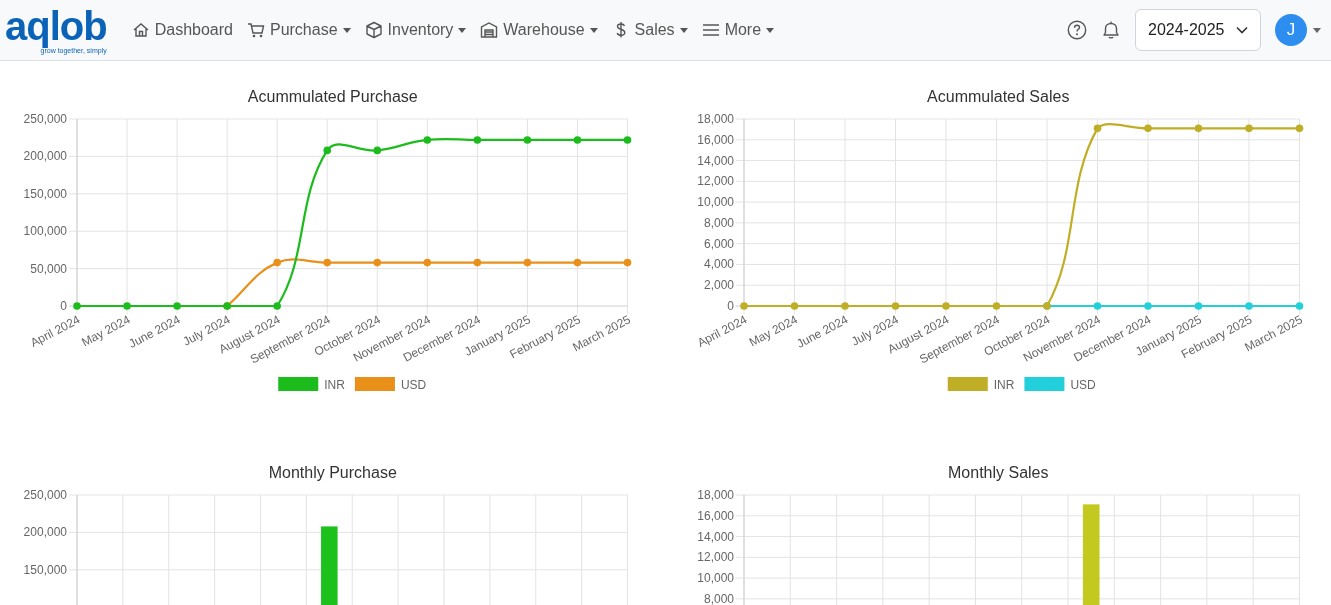 The height and width of the screenshot is (605, 1331). Describe the element at coordinates (1111, 30) in the screenshot. I see `bell-icon` at that location.